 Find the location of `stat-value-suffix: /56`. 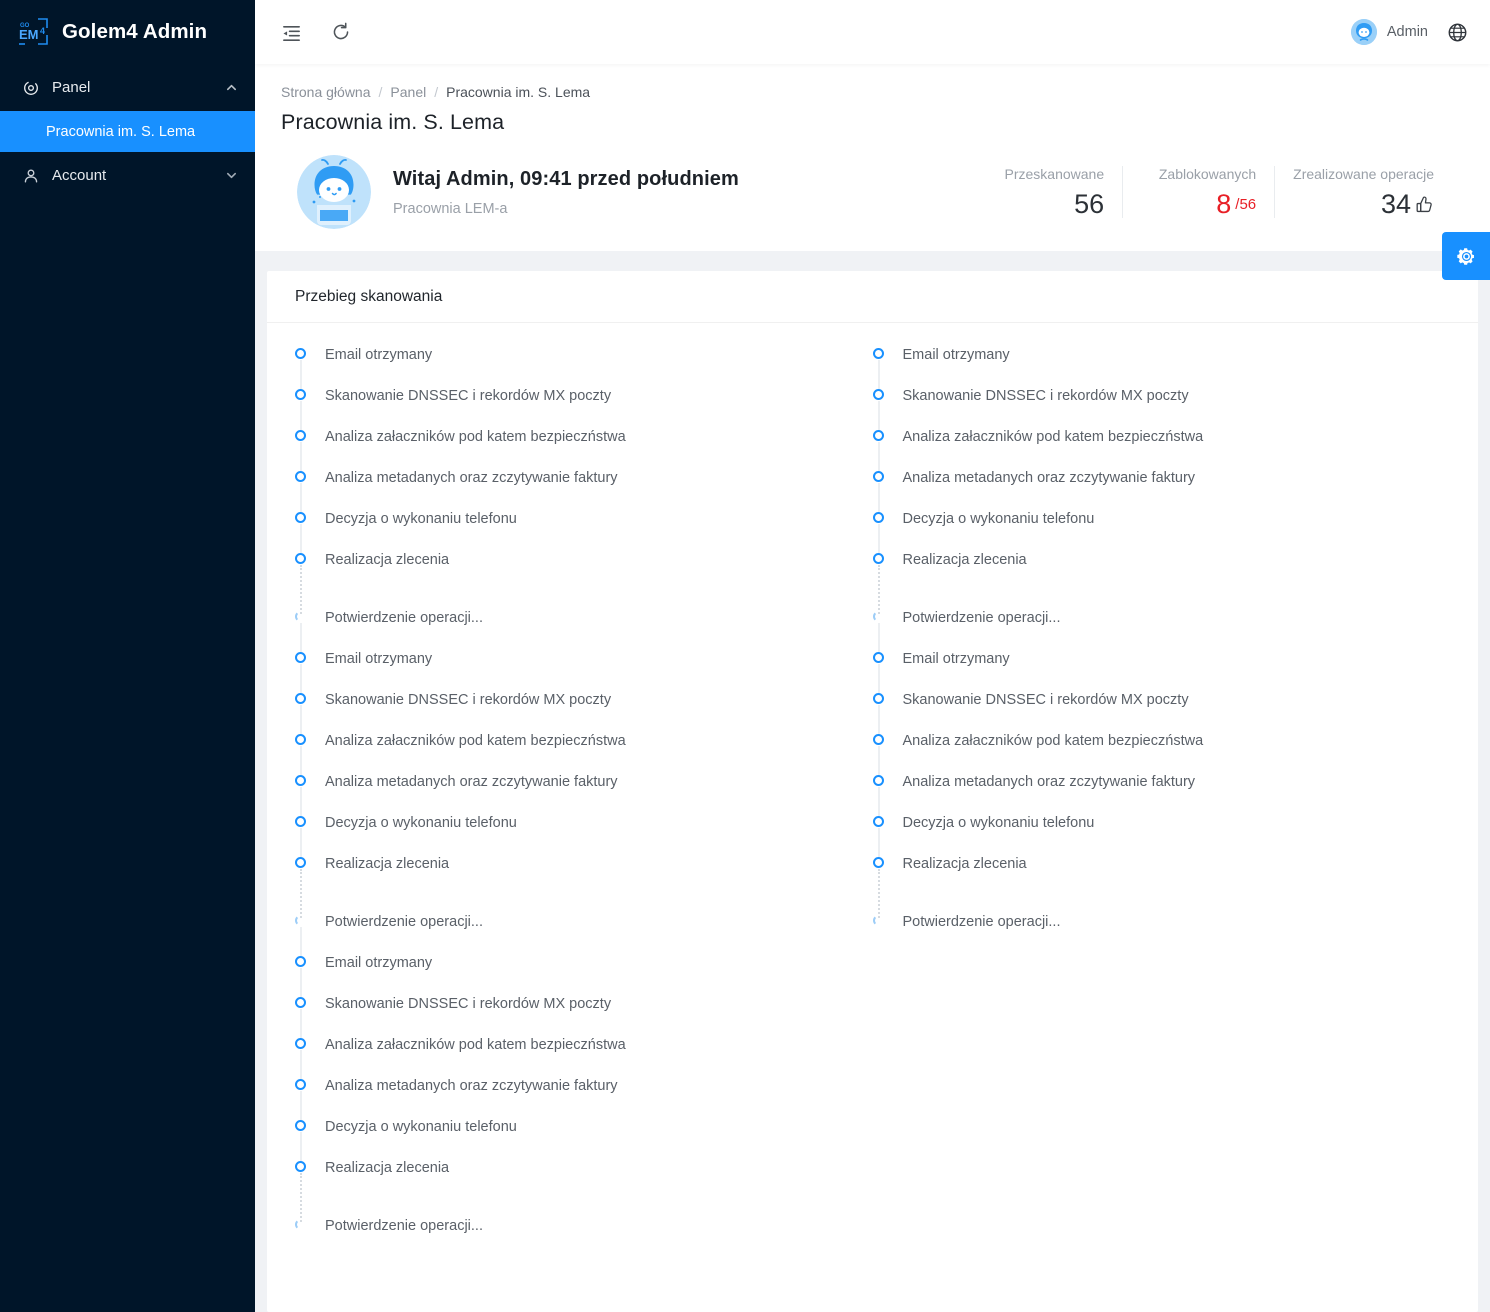

stat-value-suffix: /56 is located at coordinates (1246, 204).